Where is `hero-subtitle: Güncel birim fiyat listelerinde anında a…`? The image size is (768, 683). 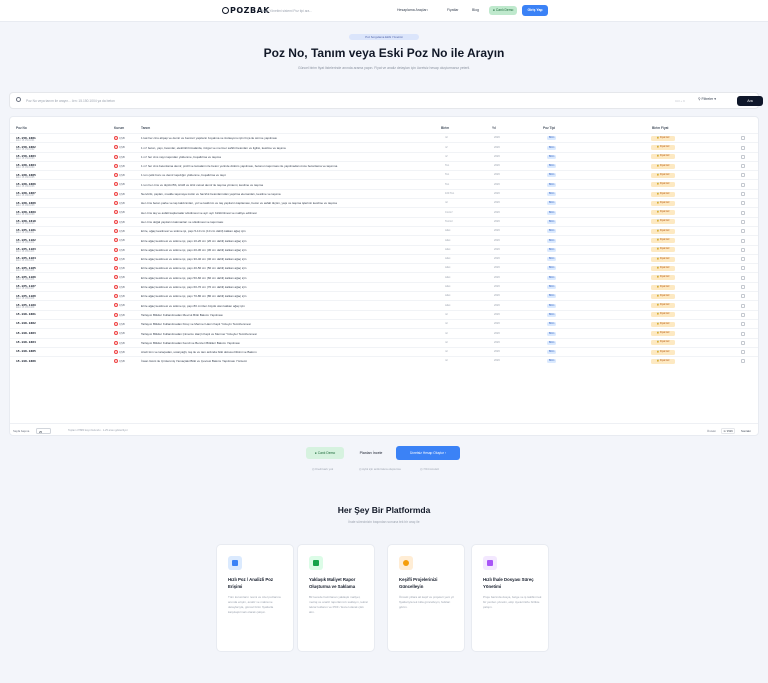
hero-subtitle: Güncel birim fiyat listelerinde anında a… is located at coordinates (384, 68).